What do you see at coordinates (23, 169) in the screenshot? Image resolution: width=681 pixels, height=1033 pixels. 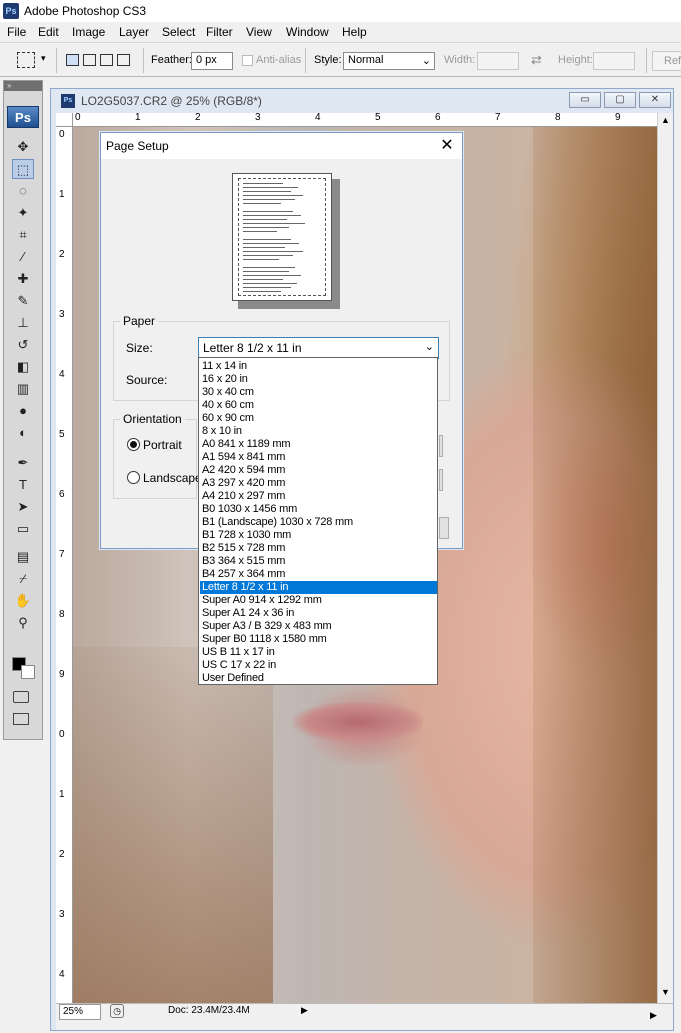 I see `marquee-tool-icon: ⬚` at bounding box center [23, 169].